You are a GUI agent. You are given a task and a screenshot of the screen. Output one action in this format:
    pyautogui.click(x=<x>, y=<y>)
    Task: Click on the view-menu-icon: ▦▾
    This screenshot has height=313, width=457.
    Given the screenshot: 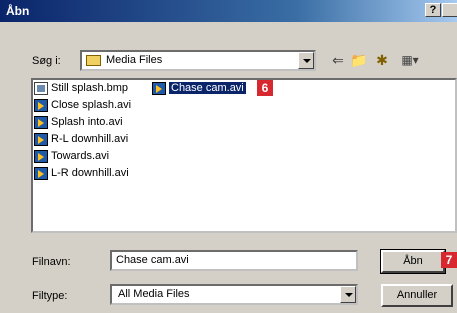 What is the action you would take?
    pyautogui.click(x=410, y=60)
    